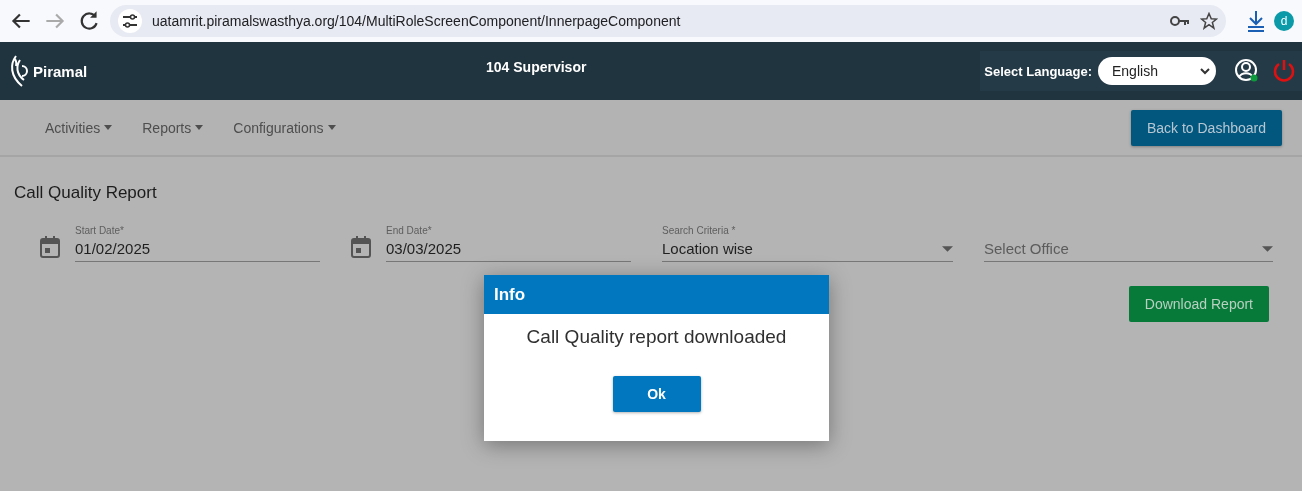 This screenshot has height=491, width=1302. Describe the element at coordinates (1205, 71) in the screenshot. I see `chevron-down-icon` at that location.